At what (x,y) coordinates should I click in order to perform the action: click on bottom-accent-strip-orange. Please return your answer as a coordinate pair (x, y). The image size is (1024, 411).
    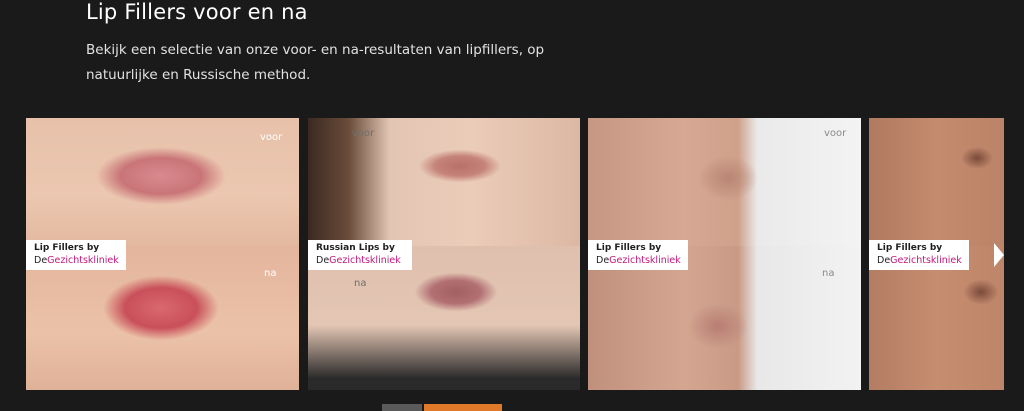
    Looking at the image, I should click on (463, 407).